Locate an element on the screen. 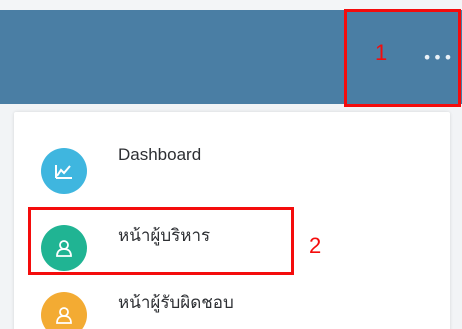  menu-item-responsible: หน้าผู้รับผิดชอบ is located at coordinates (232, 303).